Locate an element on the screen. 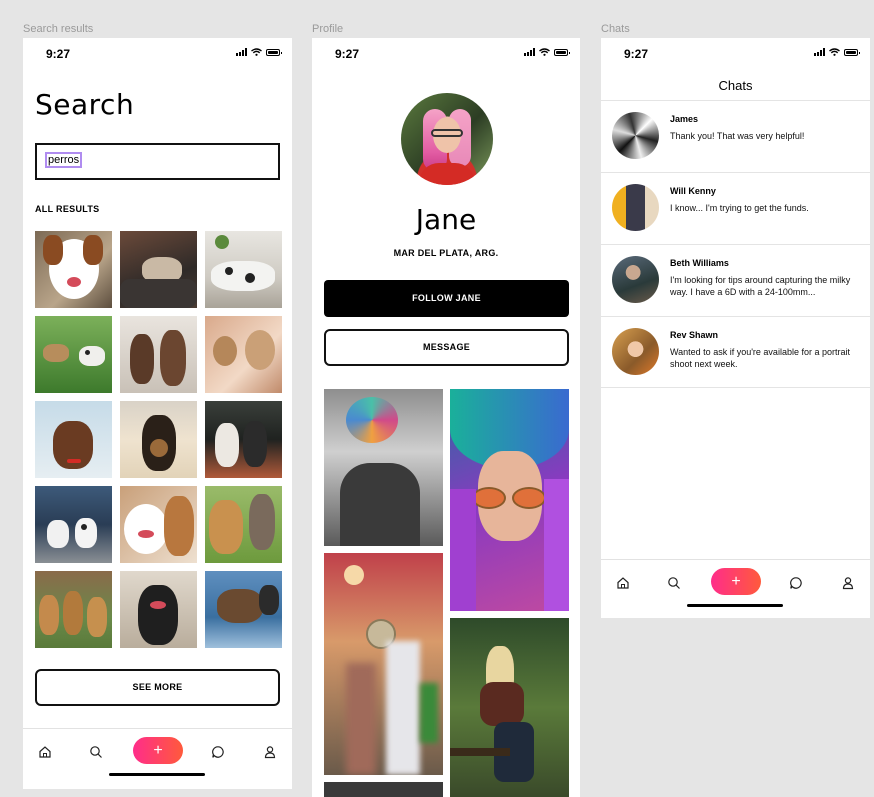 The width and height of the screenshot is (874, 797). chat-preview: I know... I'm trying to get the funds. is located at coordinates (739, 208).